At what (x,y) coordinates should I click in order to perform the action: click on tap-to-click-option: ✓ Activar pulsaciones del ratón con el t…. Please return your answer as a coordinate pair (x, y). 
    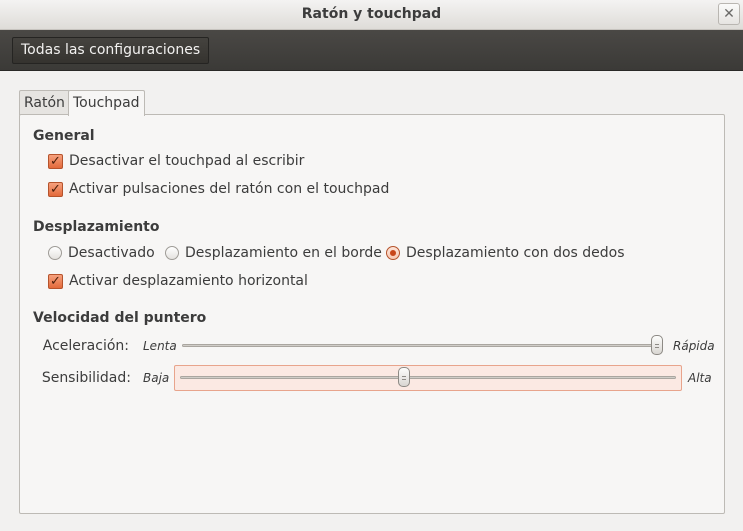
    Looking at the image, I should click on (218, 189).